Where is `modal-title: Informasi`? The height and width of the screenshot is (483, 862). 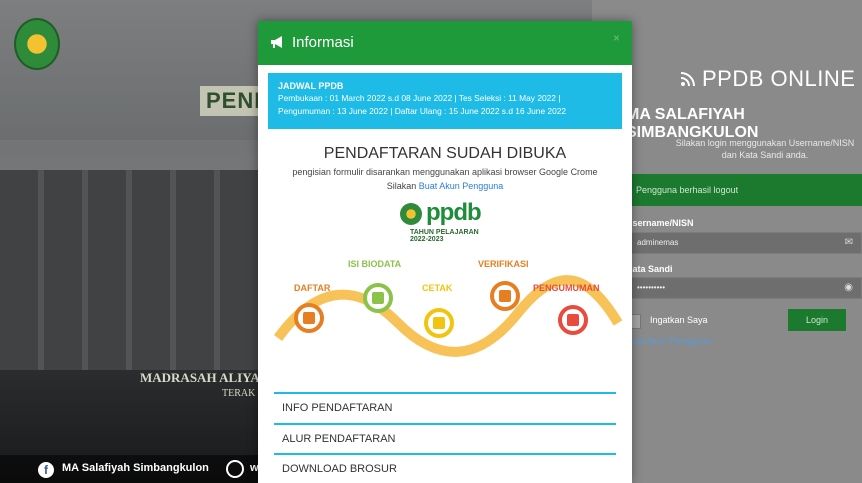 modal-title: Informasi is located at coordinates (323, 42).